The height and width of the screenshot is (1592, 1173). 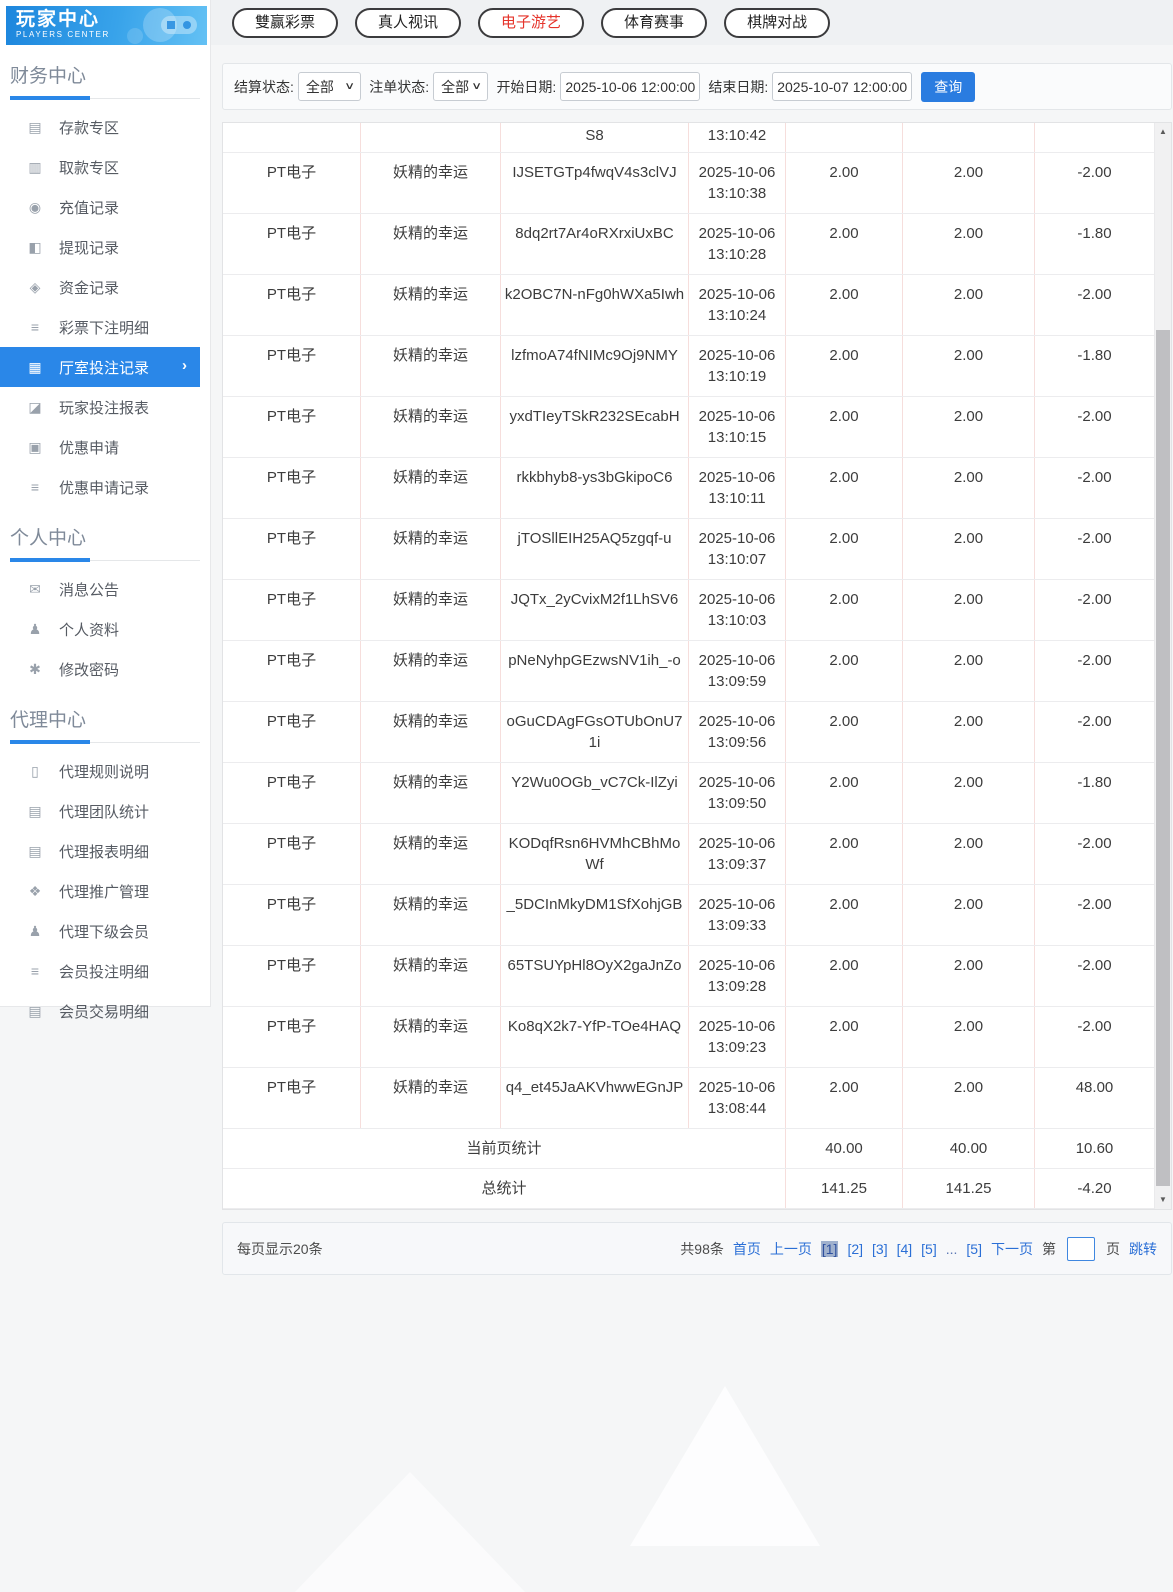 I want to click on scroll-up-arrow-icon: ▲, so click(x=1163, y=132).